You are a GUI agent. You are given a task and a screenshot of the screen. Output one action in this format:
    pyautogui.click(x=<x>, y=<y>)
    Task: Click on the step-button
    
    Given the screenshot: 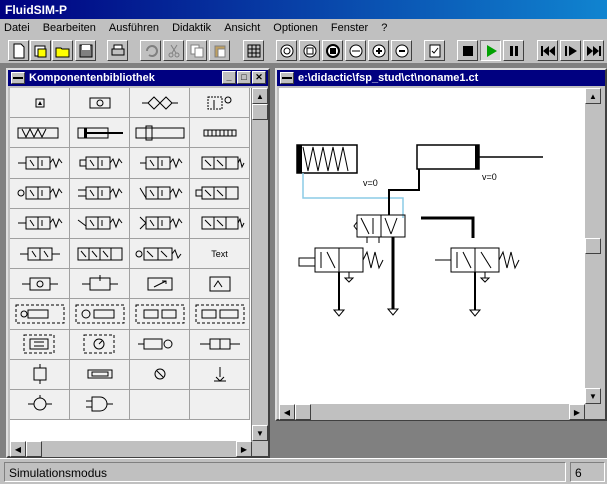 What is the action you would take?
    pyautogui.click(x=570, y=50)
    